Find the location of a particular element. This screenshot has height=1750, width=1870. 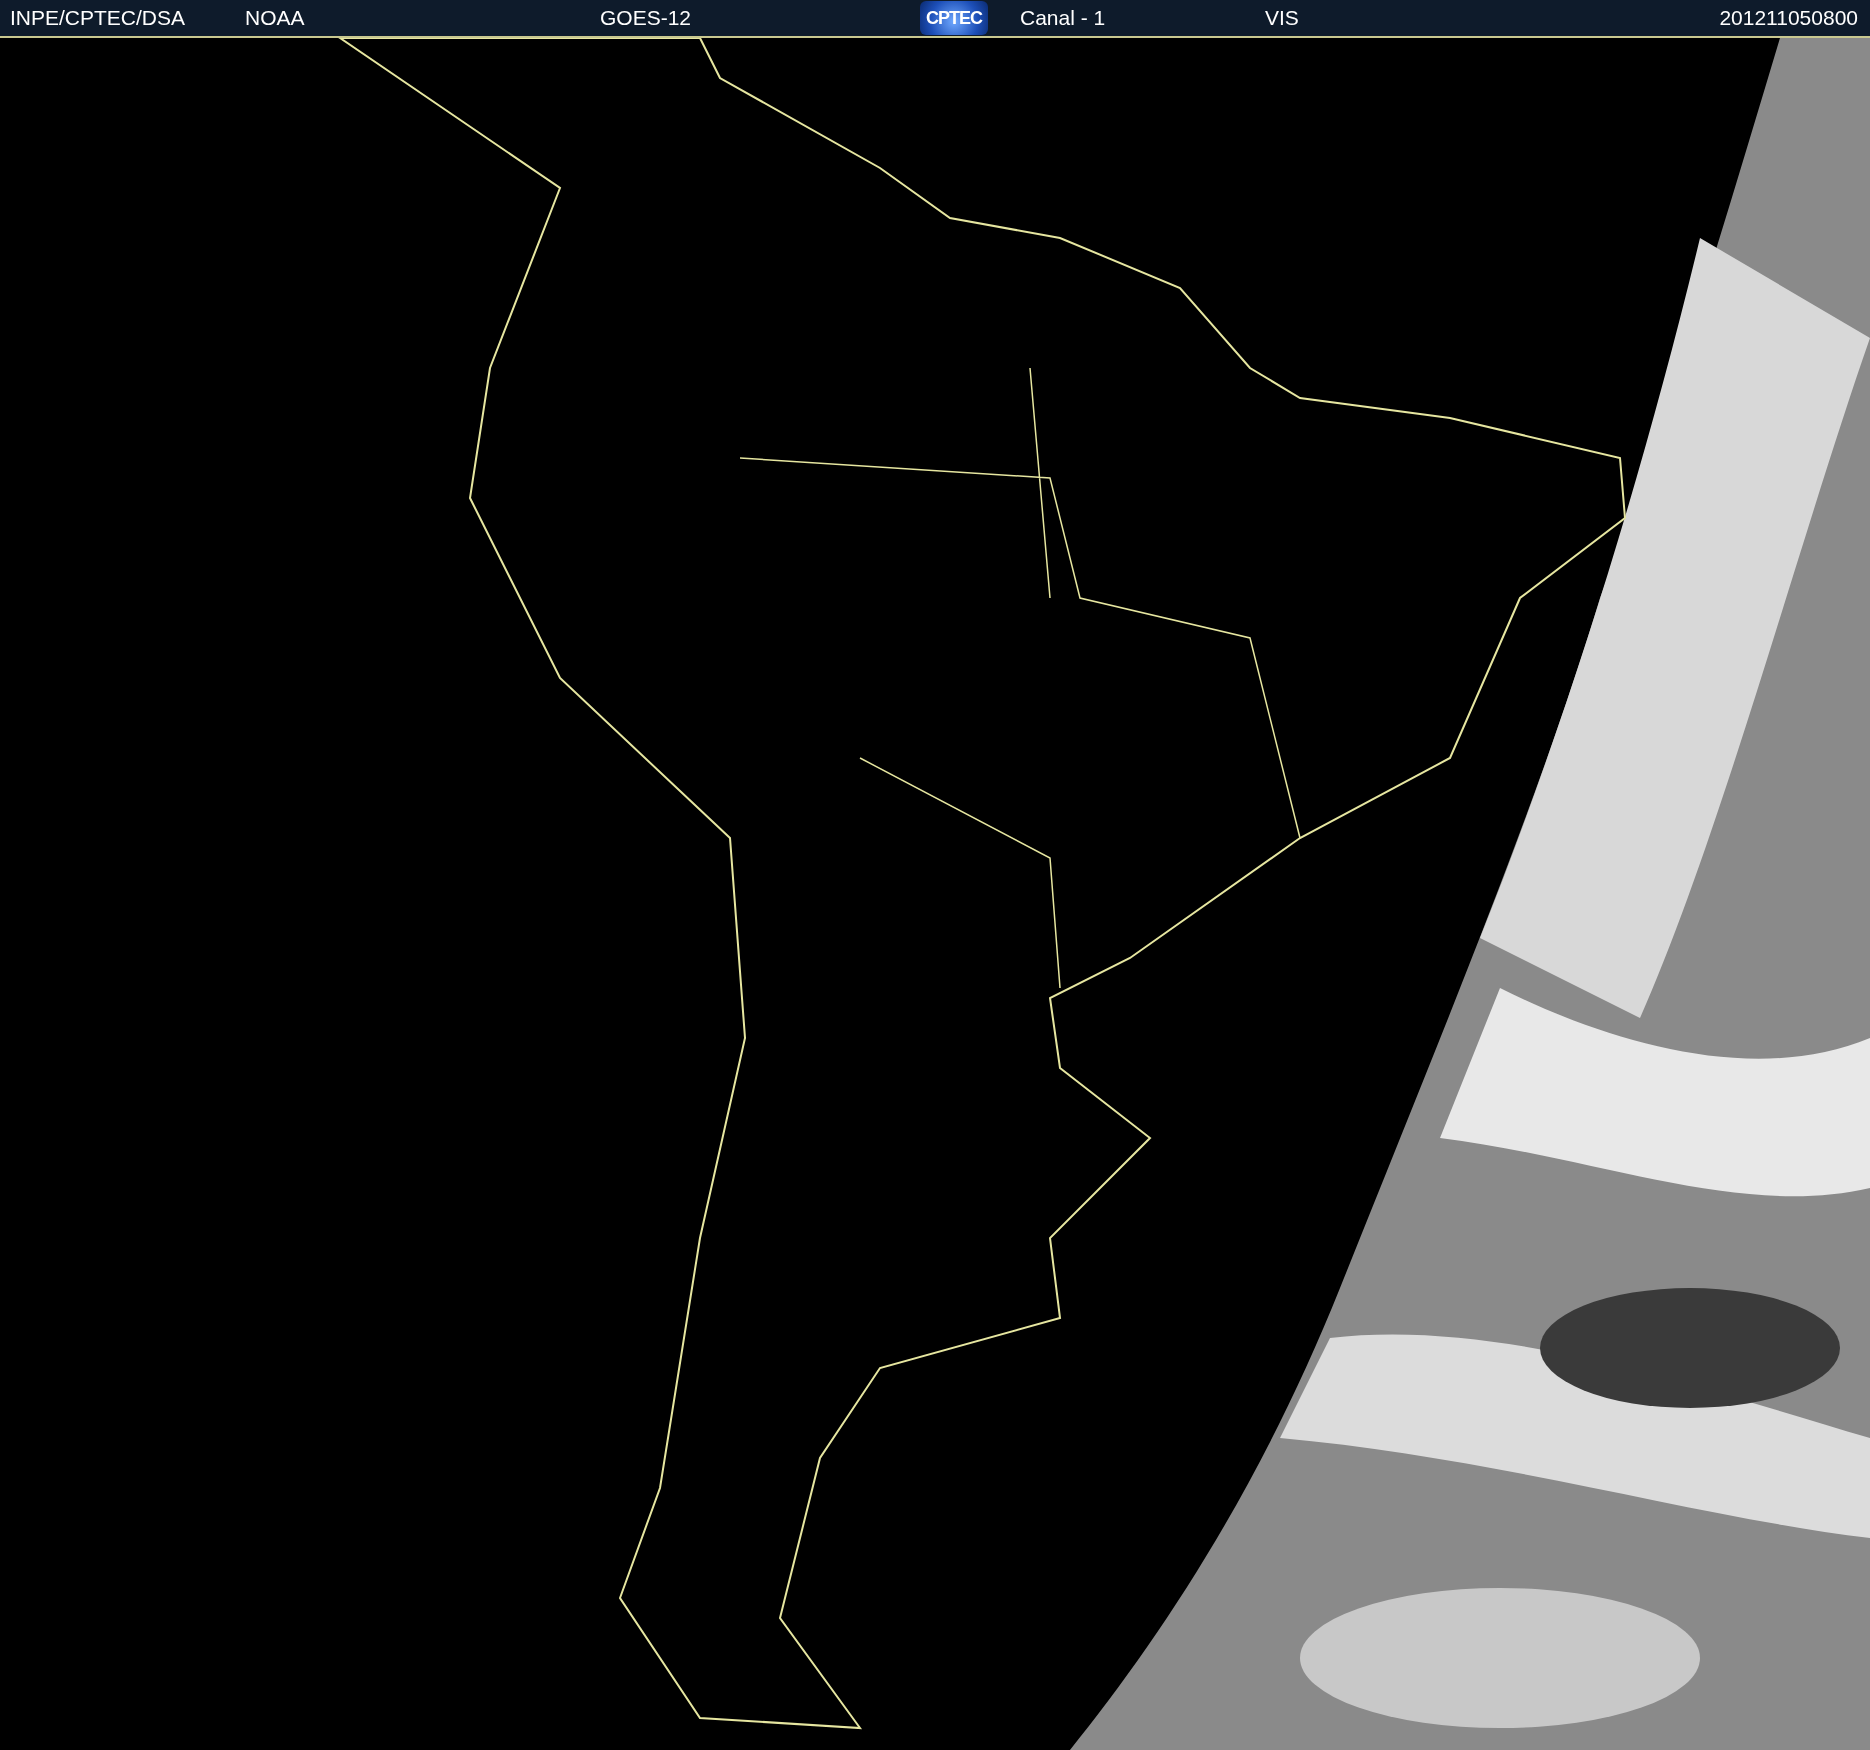

header-label: VIS is located at coordinates (1282, 18).